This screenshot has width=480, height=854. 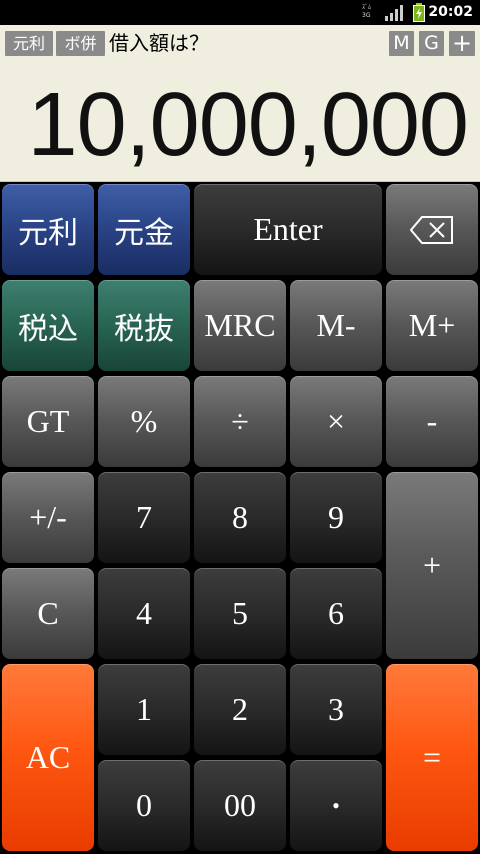 What do you see at coordinates (144, 613) in the screenshot?
I see `digit-4-button: 4` at bounding box center [144, 613].